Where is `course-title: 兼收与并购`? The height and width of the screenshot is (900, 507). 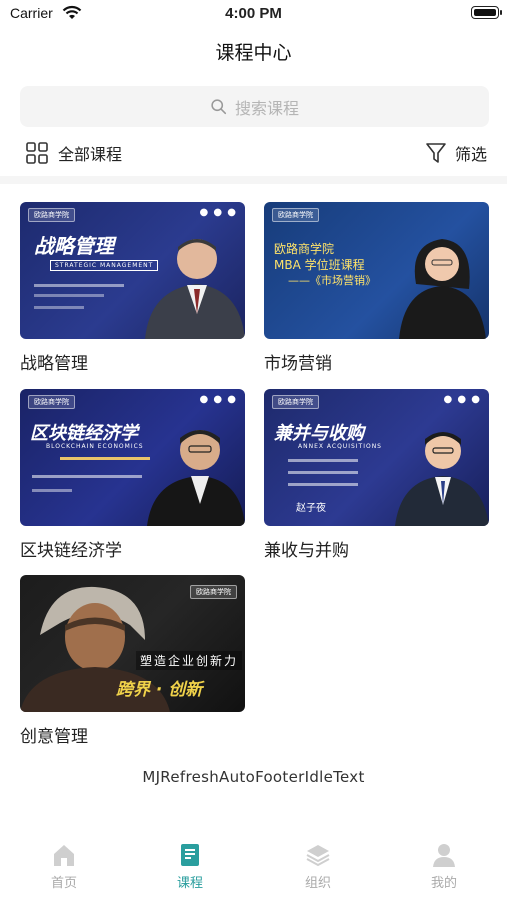
course-title: 兼收与并购 is located at coordinates (376, 548).